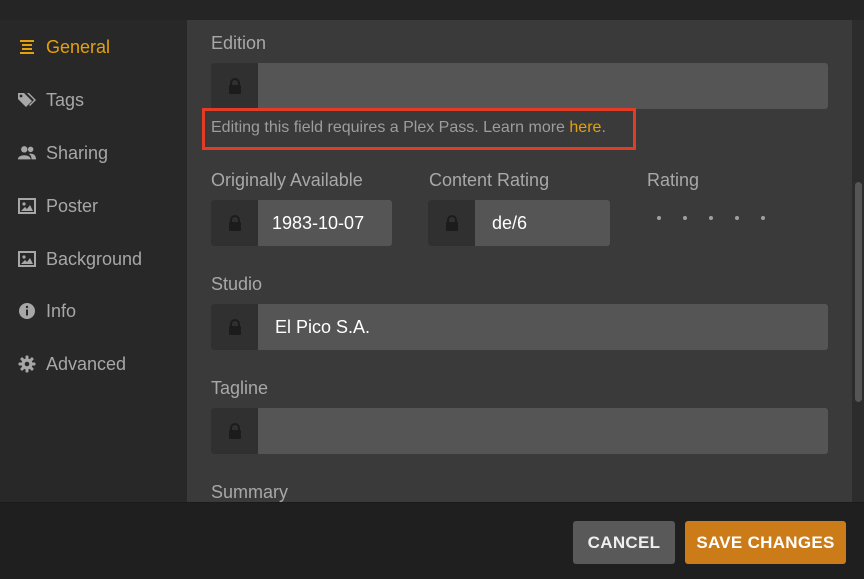 The height and width of the screenshot is (579, 864). I want to click on cancel-button: CANCEL, so click(624, 542).